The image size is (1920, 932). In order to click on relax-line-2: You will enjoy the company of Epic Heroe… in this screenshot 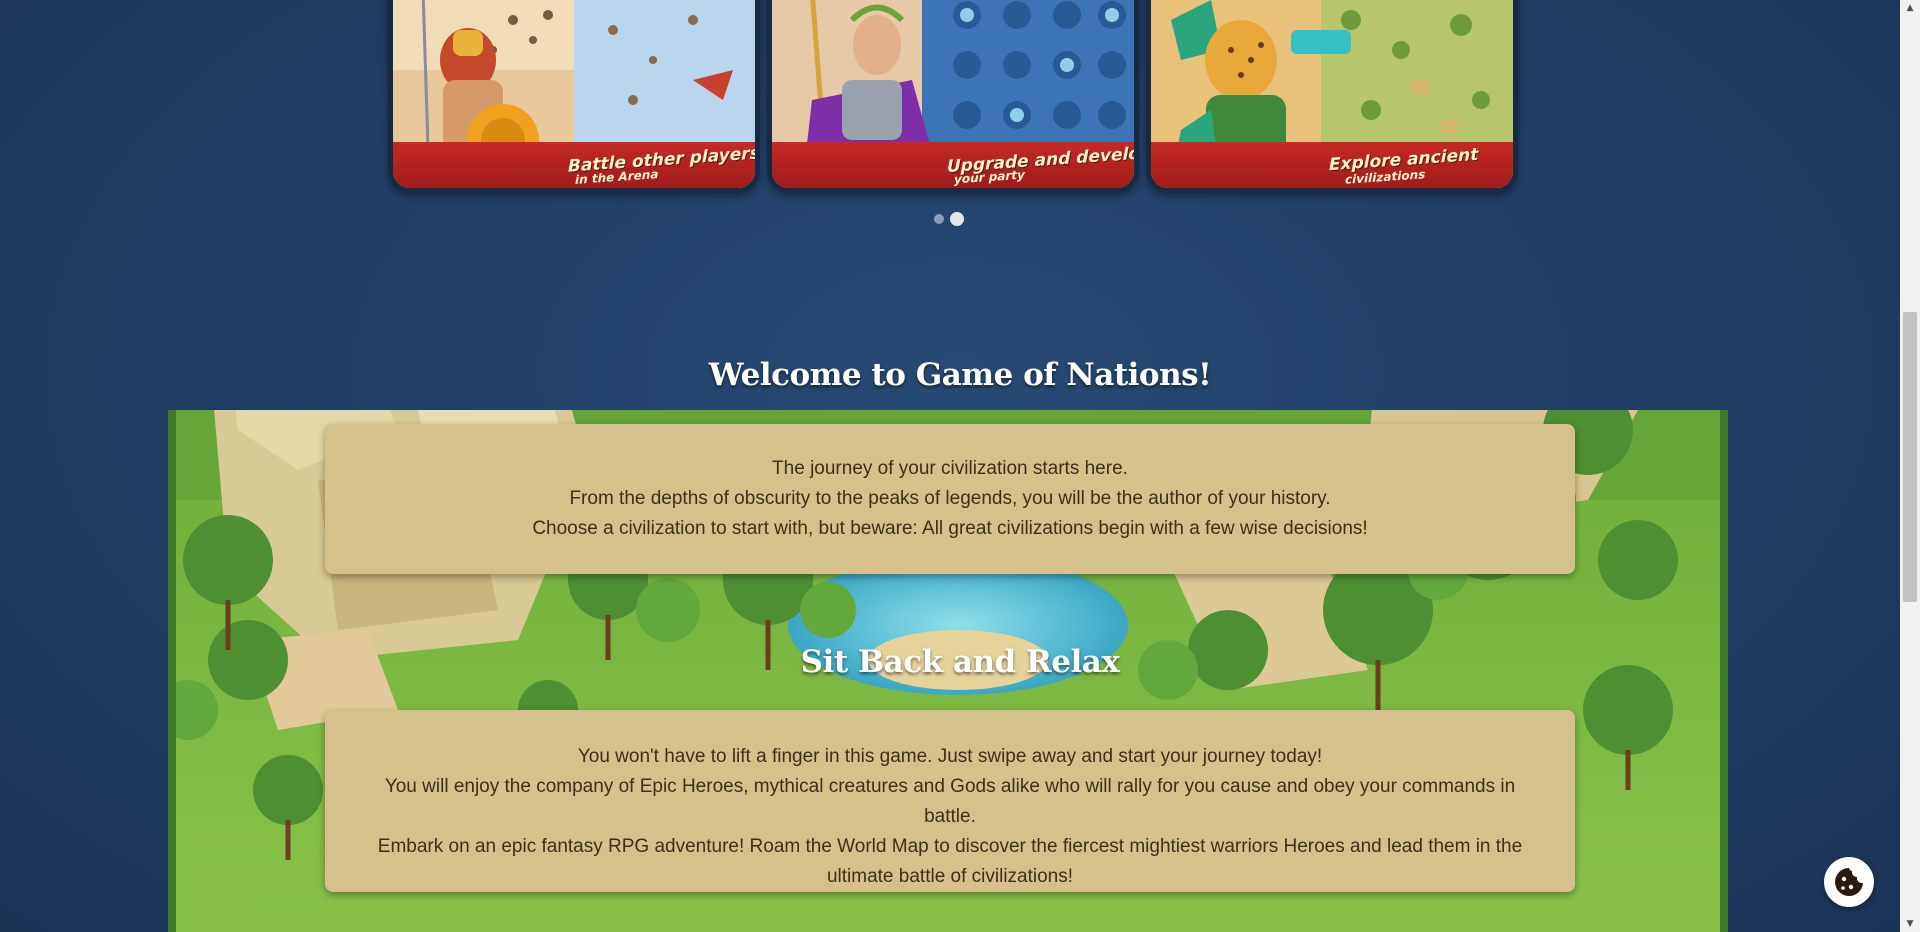, I will do `click(950, 801)`.